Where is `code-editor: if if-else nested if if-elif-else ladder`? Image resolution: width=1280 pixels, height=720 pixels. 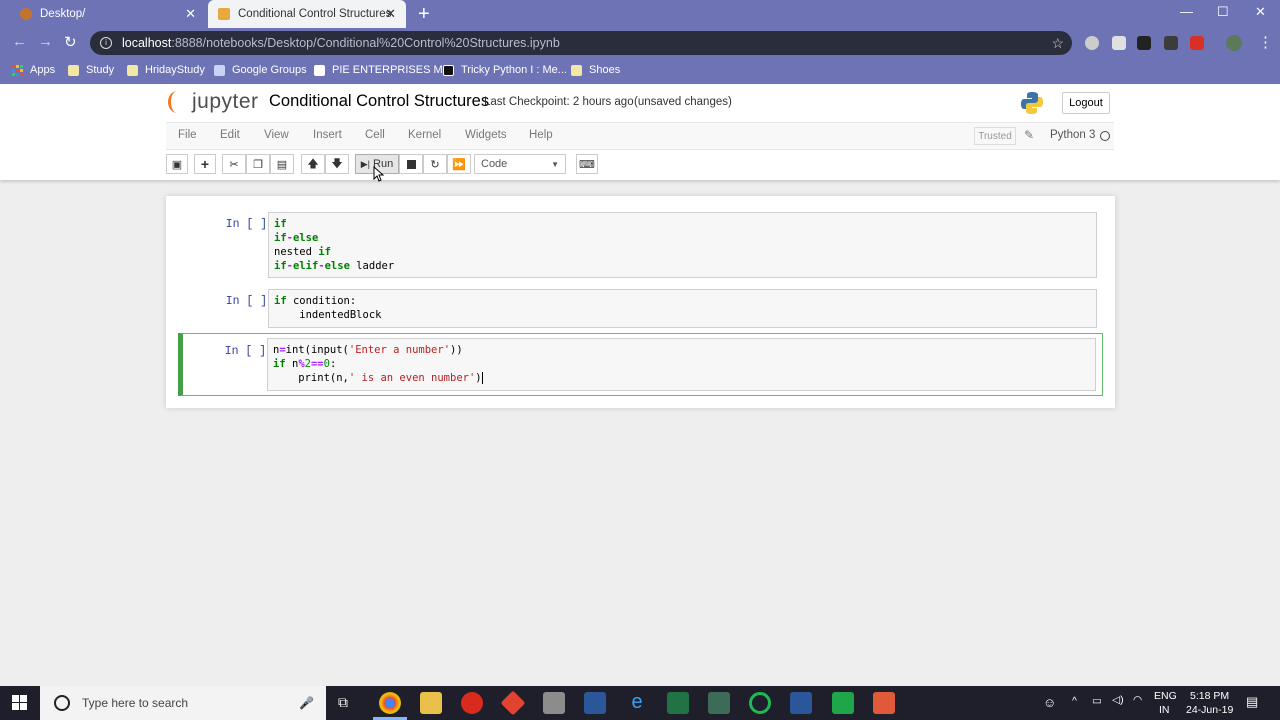 code-editor: if if-else nested if if-elif-else ladder is located at coordinates (682, 245).